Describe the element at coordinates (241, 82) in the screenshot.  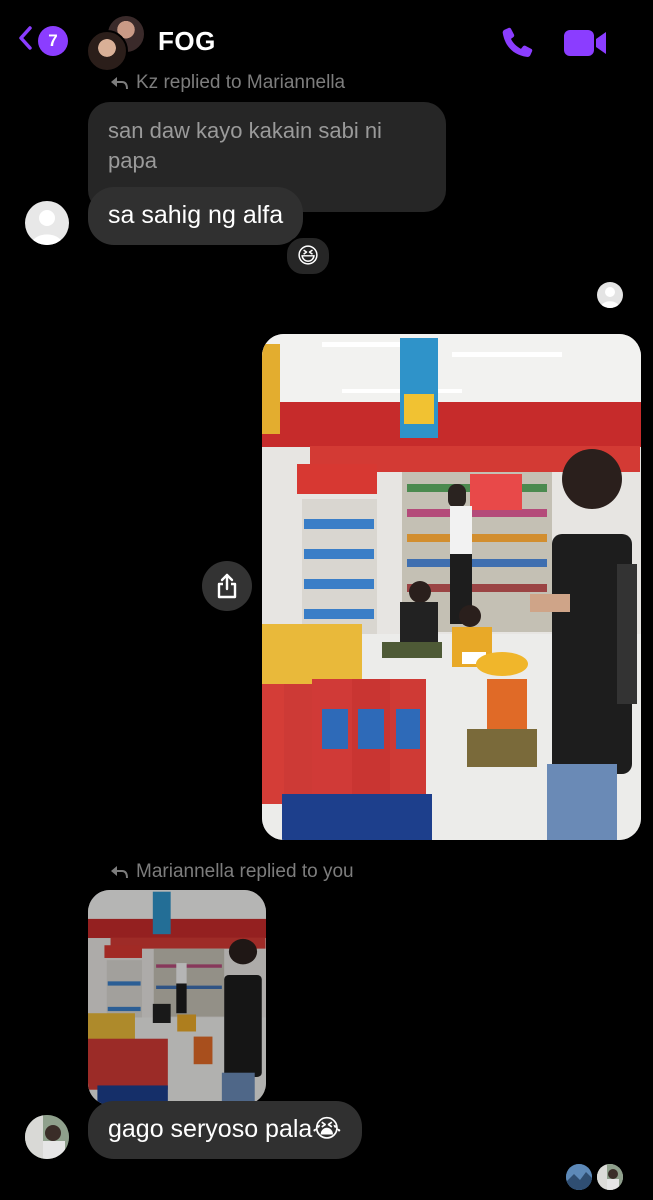
I see `reply-context-text: Kz replied to Mariannella` at that location.